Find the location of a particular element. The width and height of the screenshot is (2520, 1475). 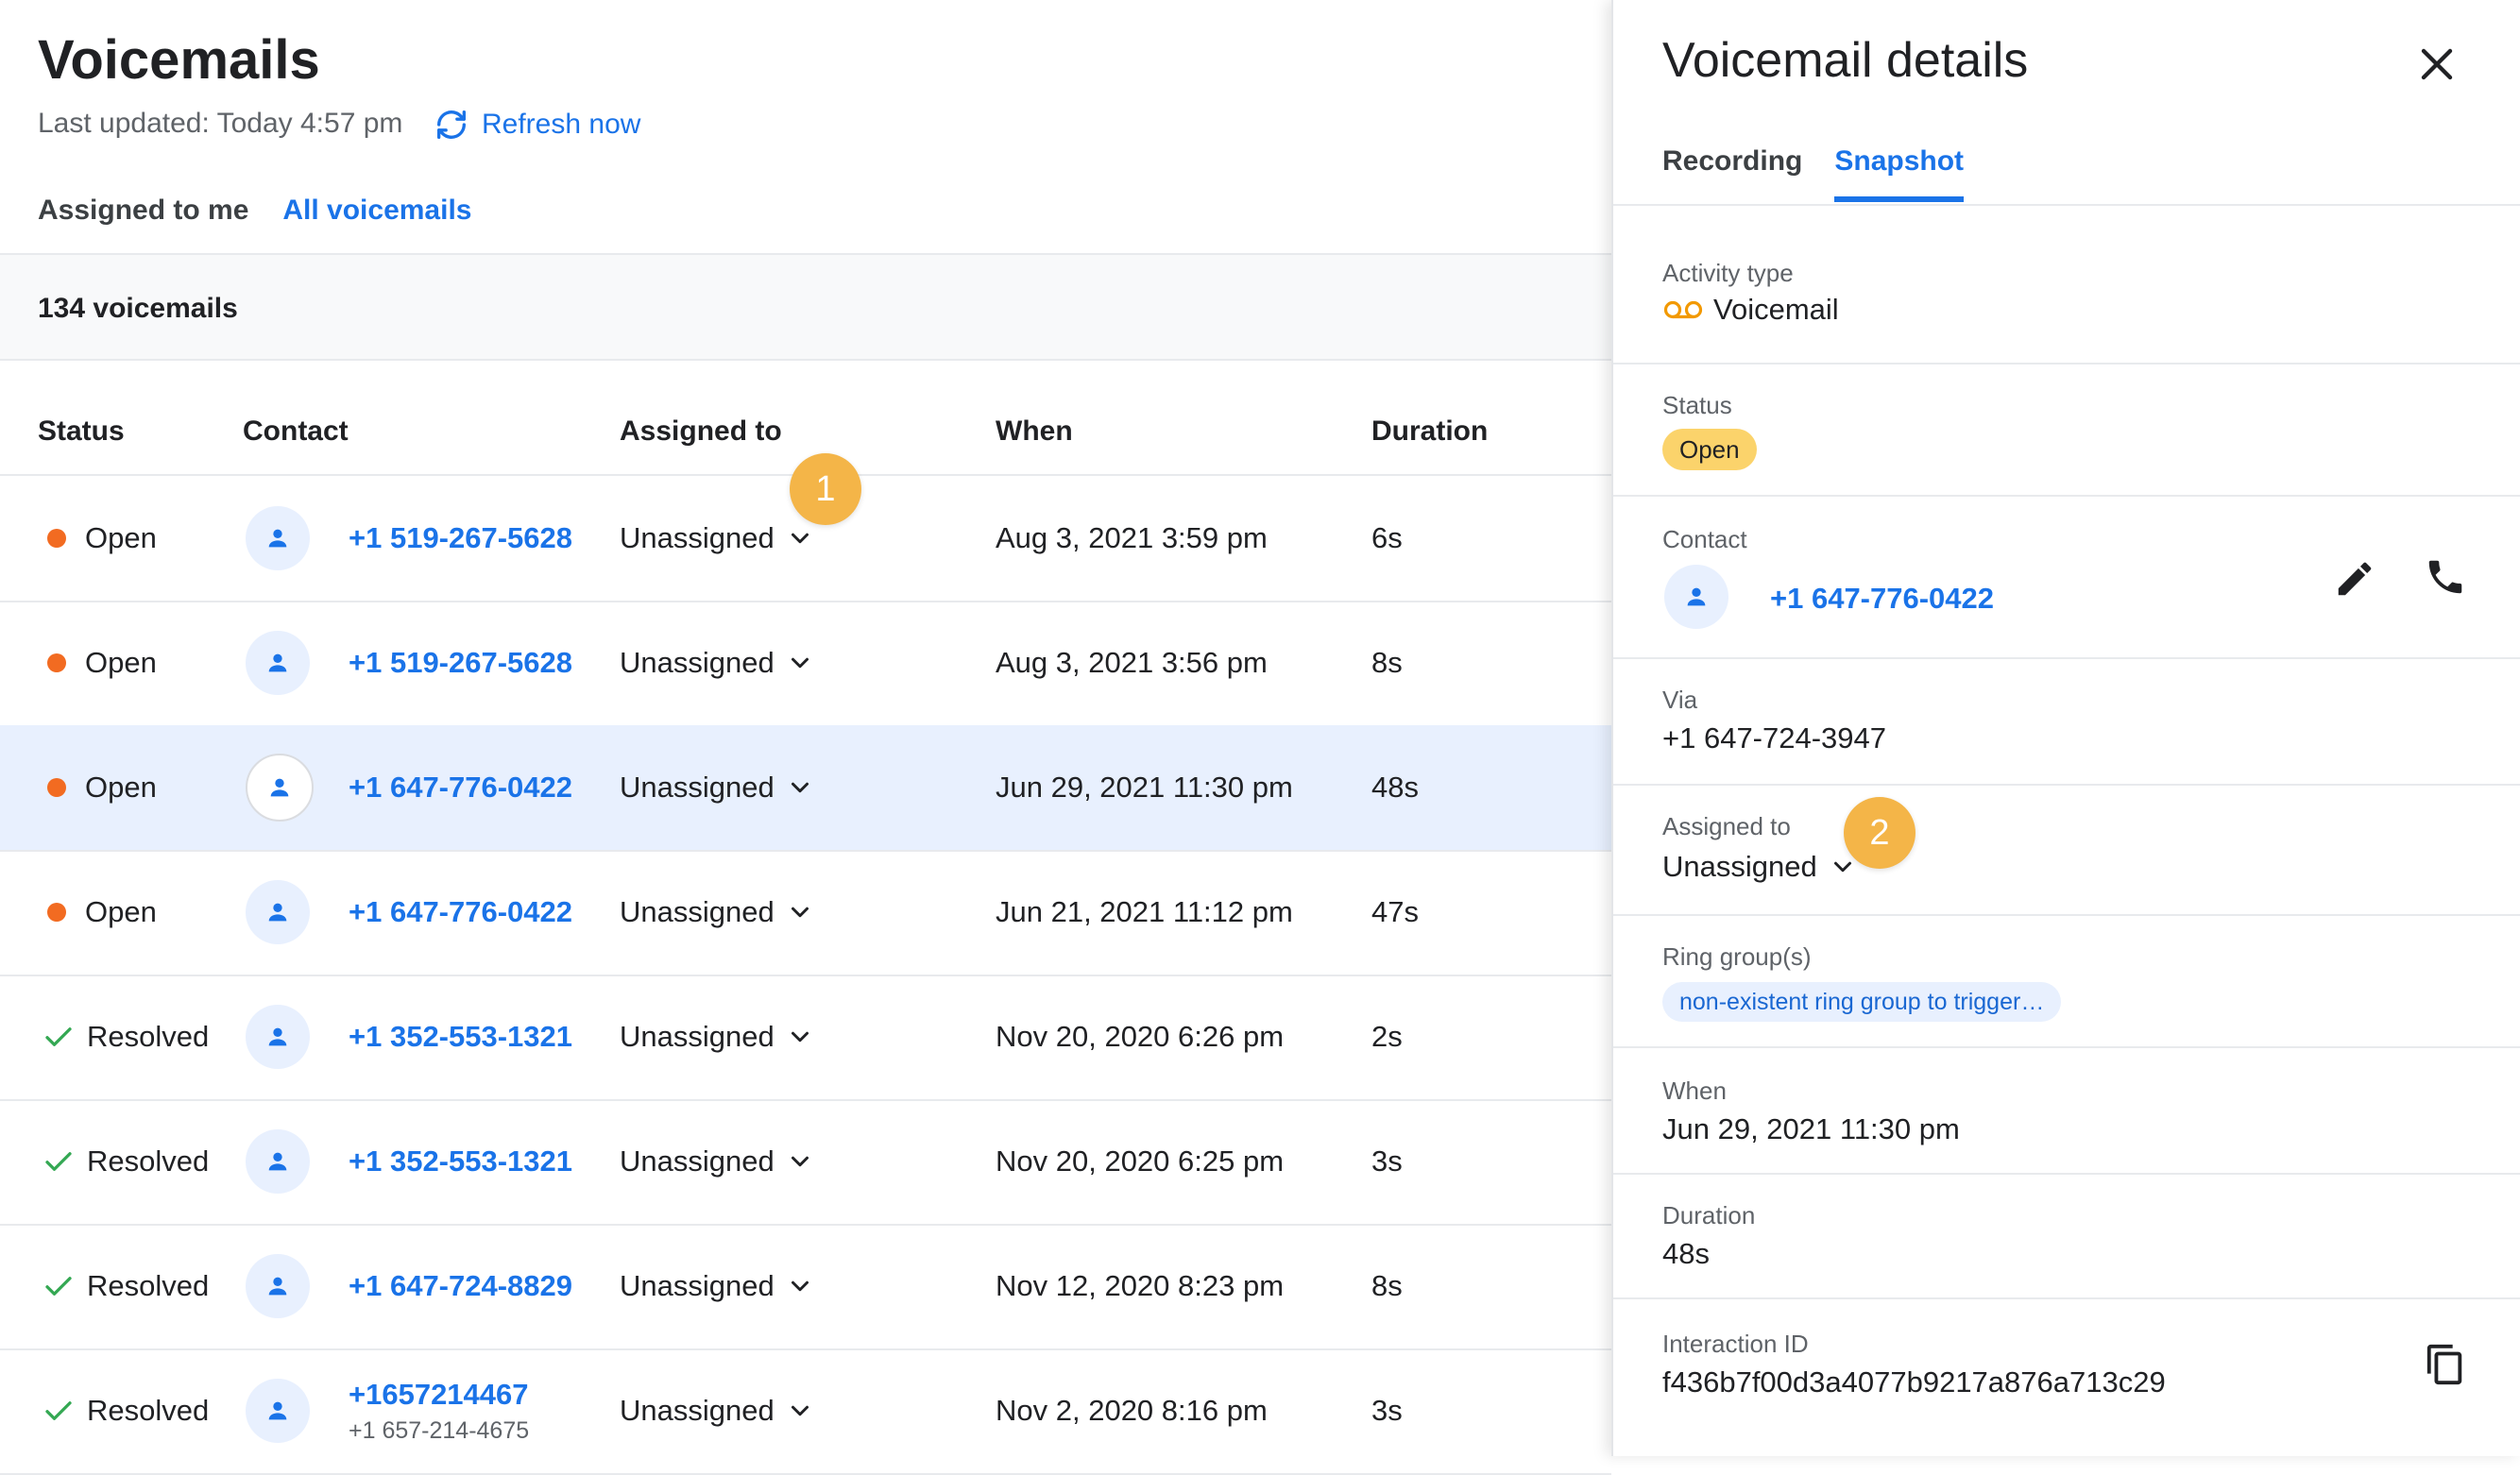

when-cell: Nov 2, 2020 8:16 pm is located at coordinates (1132, 1410).